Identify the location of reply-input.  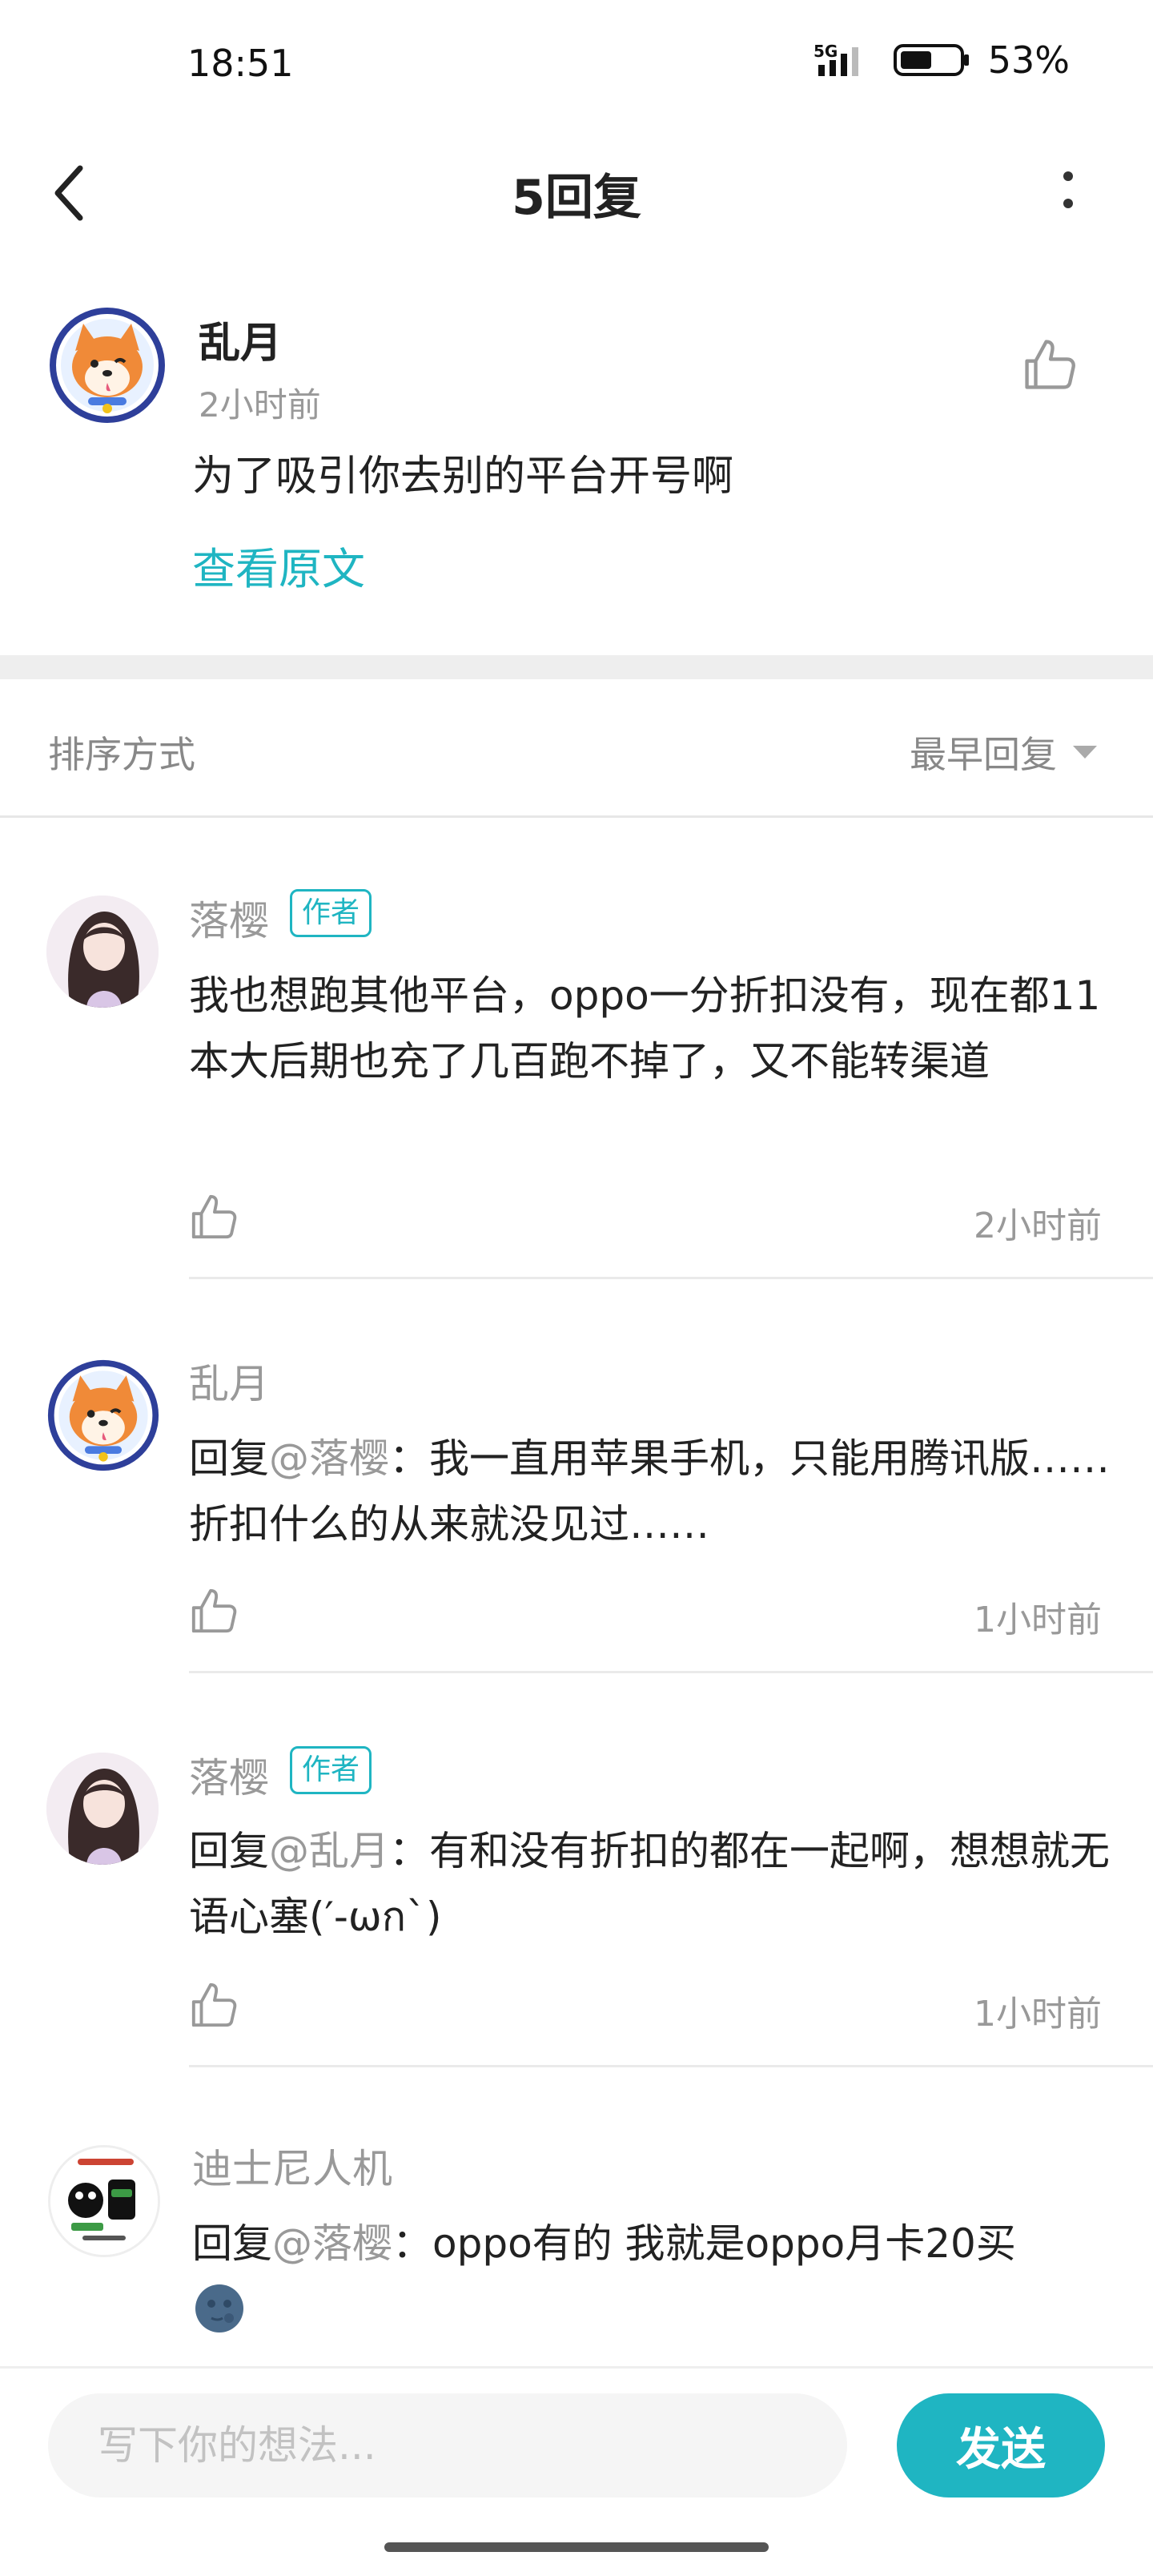
(448, 2445).